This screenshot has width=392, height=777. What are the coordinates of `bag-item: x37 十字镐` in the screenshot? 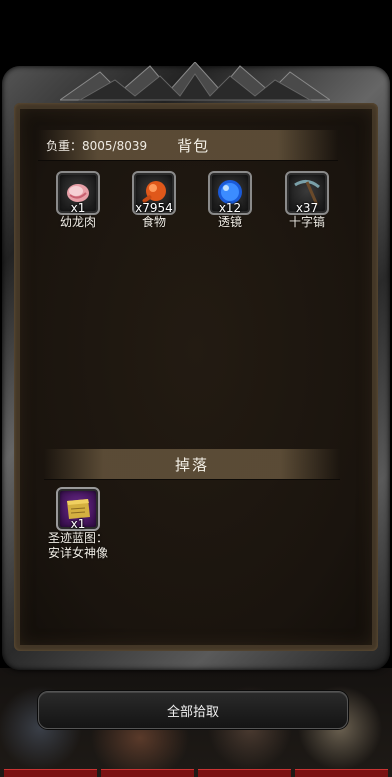 It's located at (307, 200).